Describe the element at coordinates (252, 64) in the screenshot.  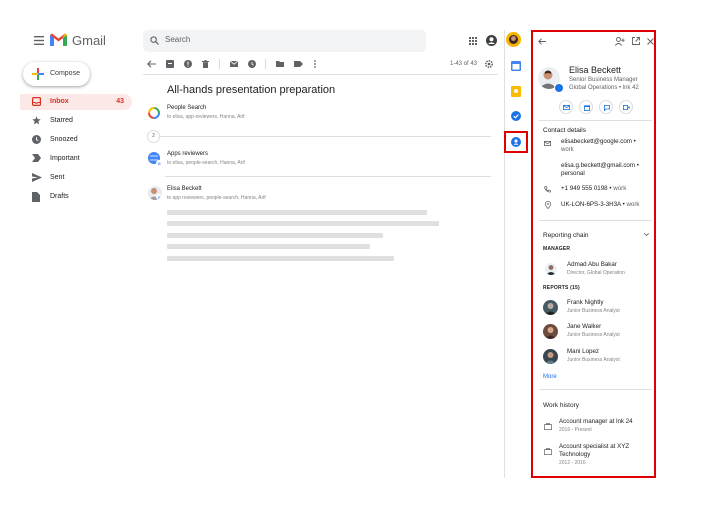
I see `snooze-icon` at that location.